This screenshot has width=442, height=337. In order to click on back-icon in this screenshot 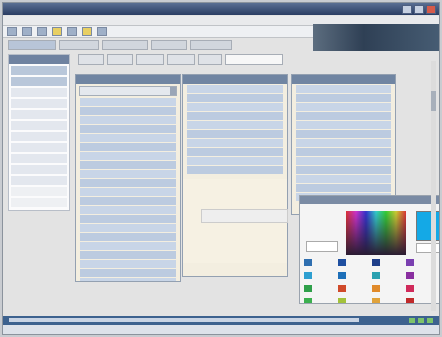, I will do `click(12, 31)`.